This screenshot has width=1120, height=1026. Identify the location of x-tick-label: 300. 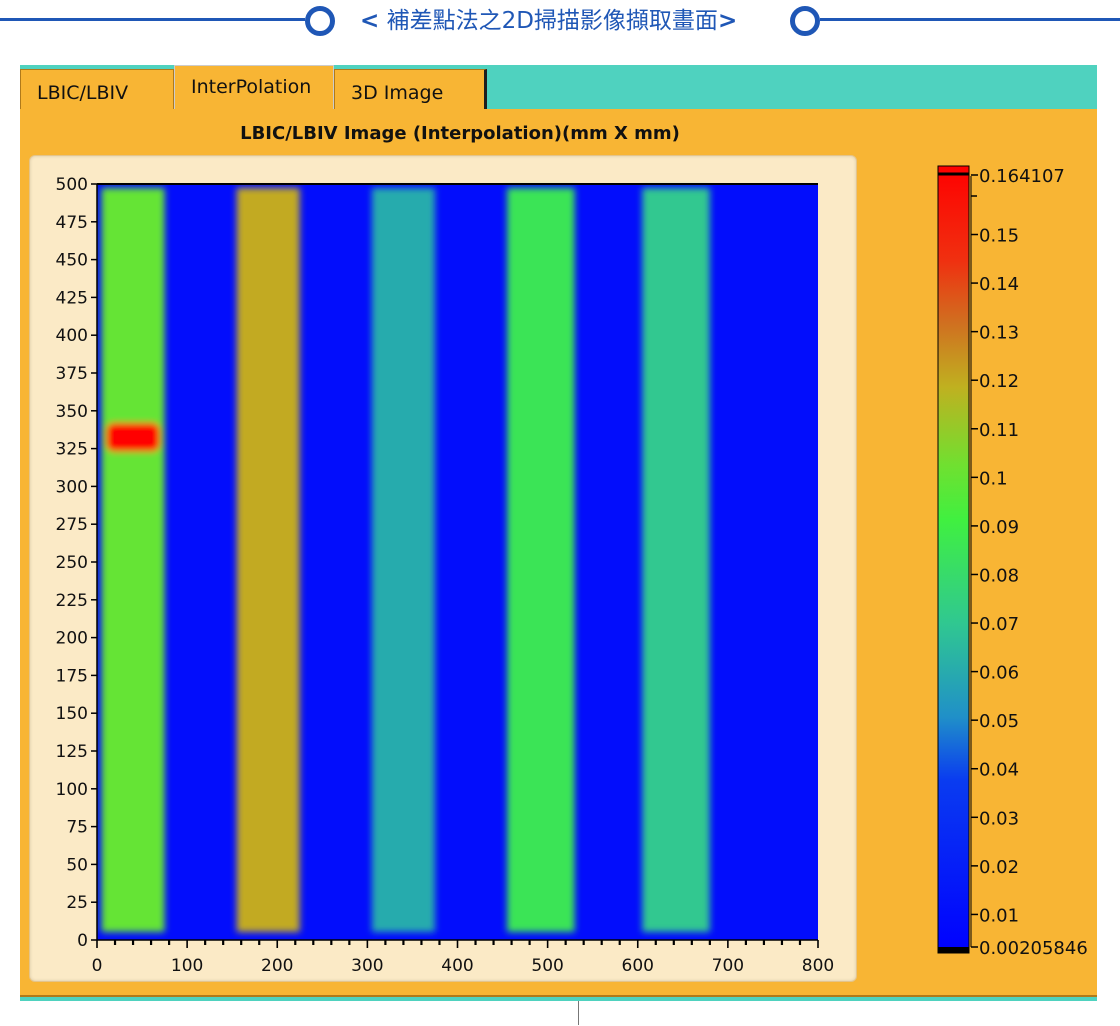
(367, 966).